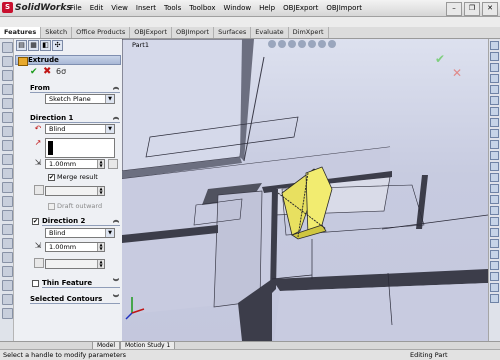 This screenshot has height=360, width=500. Describe the element at coordinates (494, 45) in the screenshot. I see `resources-icon` at that location.